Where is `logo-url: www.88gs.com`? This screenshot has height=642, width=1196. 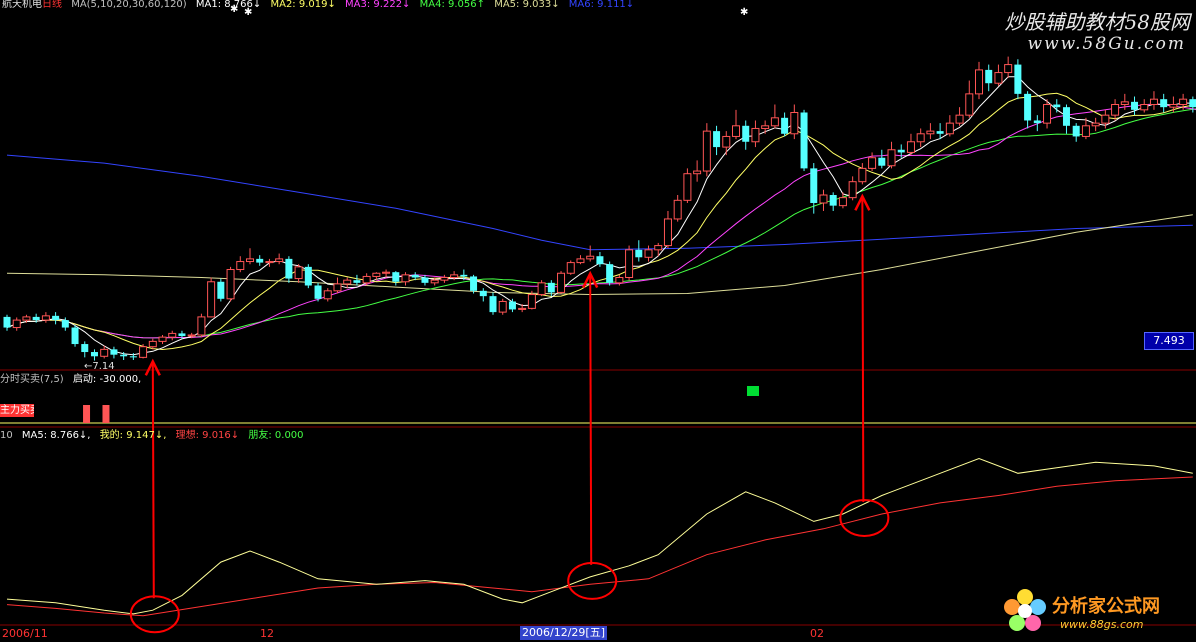 logo-url: www.88gs.com is located at coordinates (1102, 624).